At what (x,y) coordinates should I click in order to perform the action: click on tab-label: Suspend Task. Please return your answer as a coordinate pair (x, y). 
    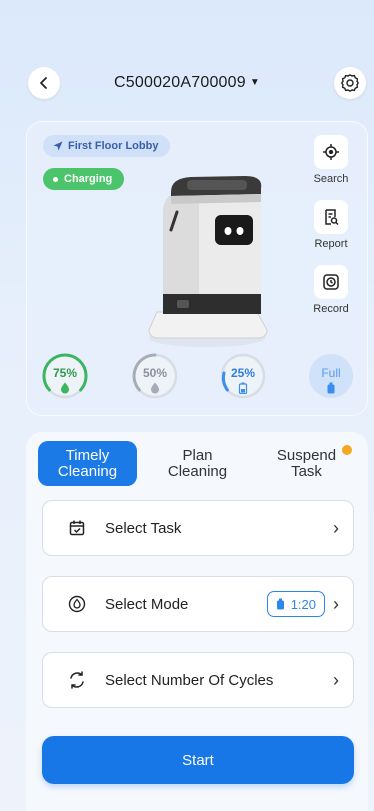
    Looking at the image, I should click on (306, 463).